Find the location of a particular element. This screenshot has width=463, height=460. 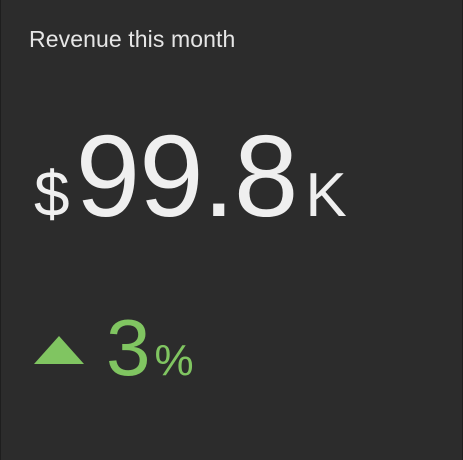

delta-indicator: 3 % is located at coordinates (114, 348).